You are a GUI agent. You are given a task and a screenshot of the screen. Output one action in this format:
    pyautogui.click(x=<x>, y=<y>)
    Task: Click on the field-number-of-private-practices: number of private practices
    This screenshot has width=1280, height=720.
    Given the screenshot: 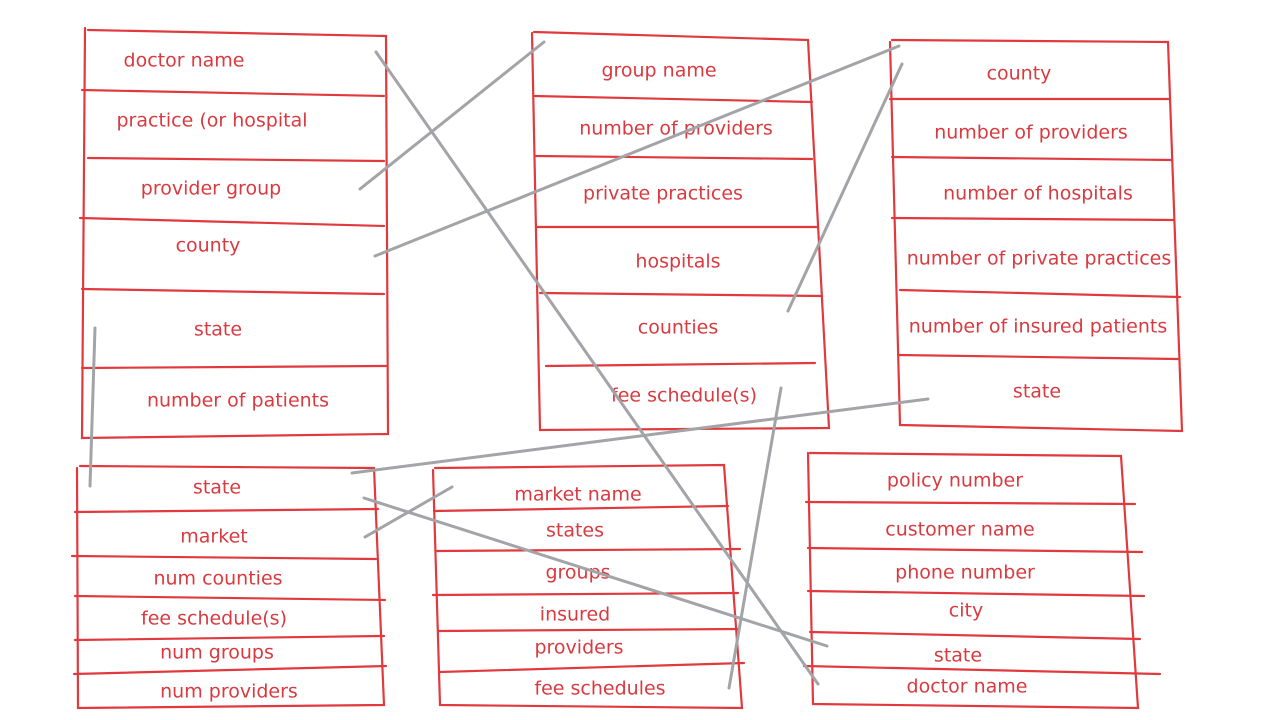 What is the action you would take?
    pyautogui.click(x=1039, y=259)
    